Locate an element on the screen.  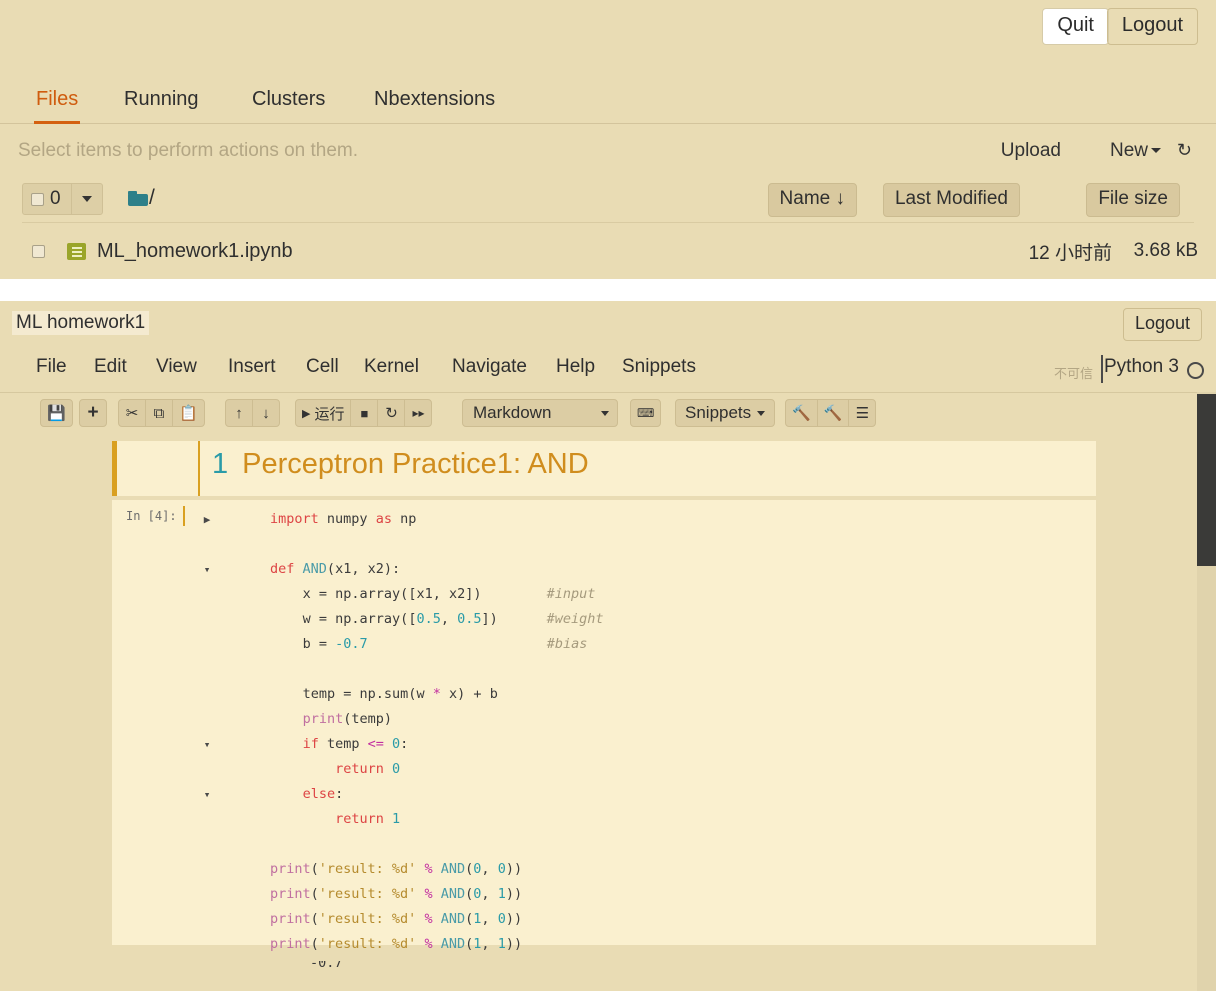
new-dropdown: New is located at coordinates (1135, 151).